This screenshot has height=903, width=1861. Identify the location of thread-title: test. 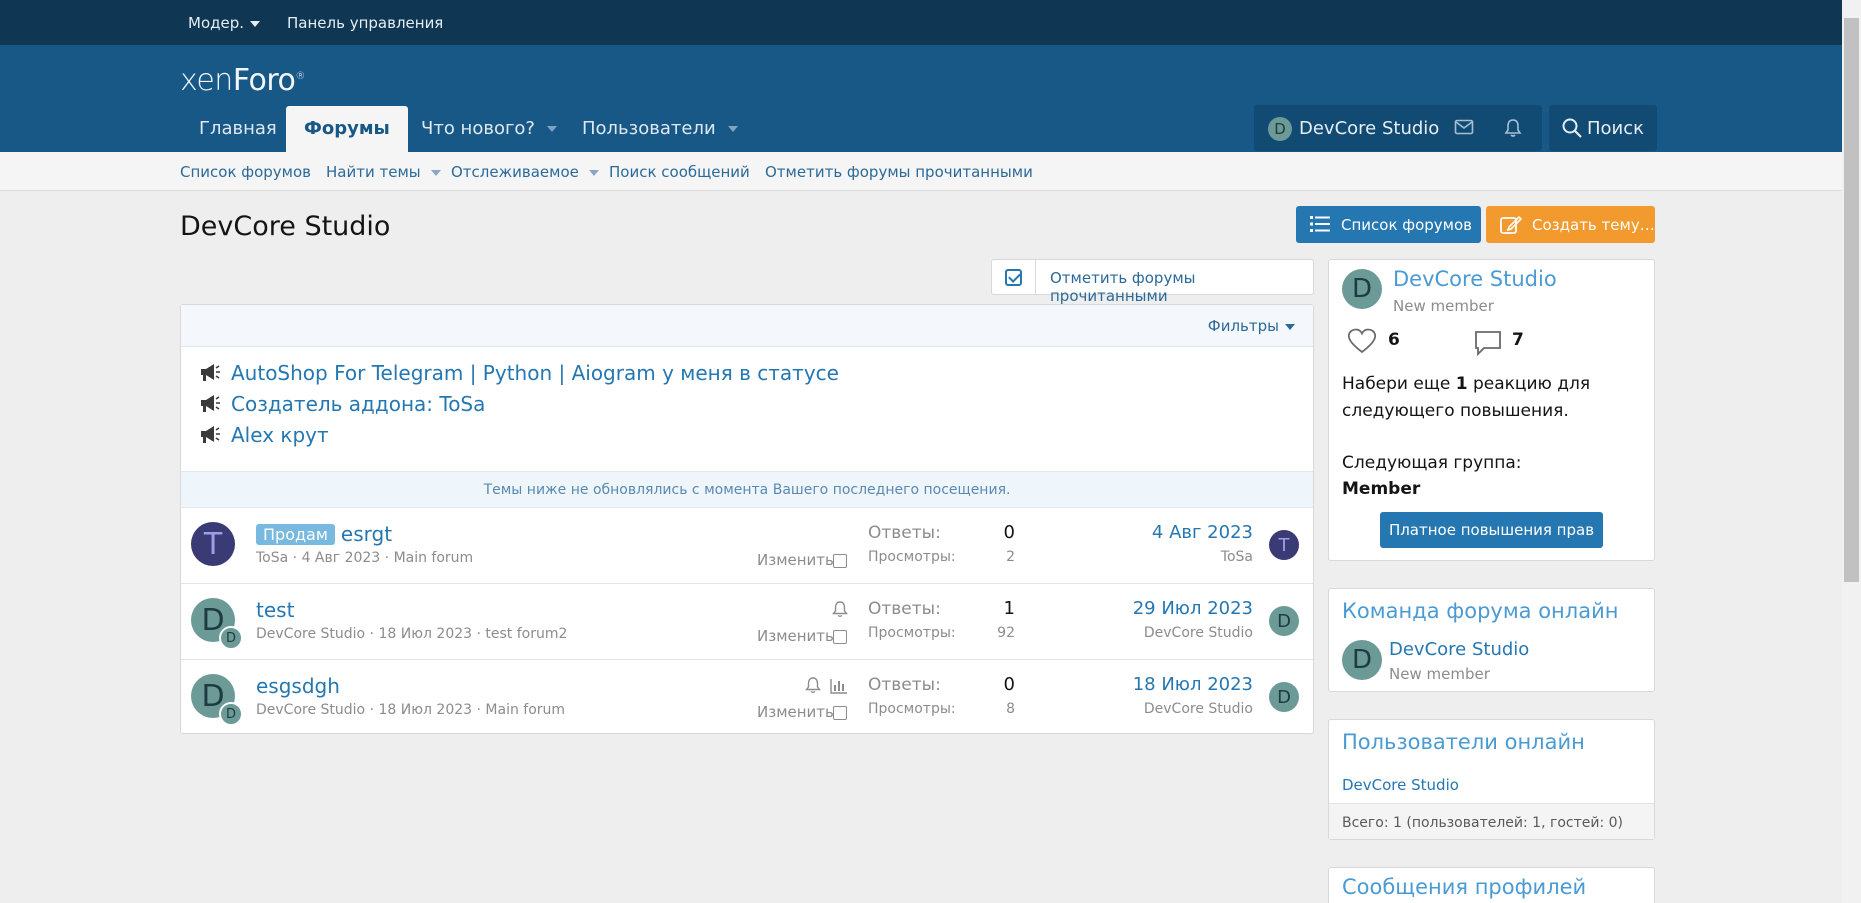
(275, 610).